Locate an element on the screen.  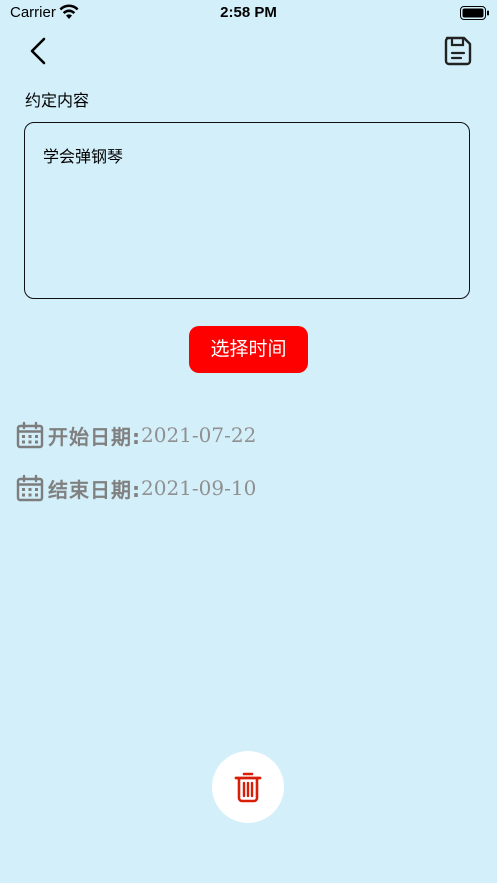
trash-icon is located at coordinates (248, 787).